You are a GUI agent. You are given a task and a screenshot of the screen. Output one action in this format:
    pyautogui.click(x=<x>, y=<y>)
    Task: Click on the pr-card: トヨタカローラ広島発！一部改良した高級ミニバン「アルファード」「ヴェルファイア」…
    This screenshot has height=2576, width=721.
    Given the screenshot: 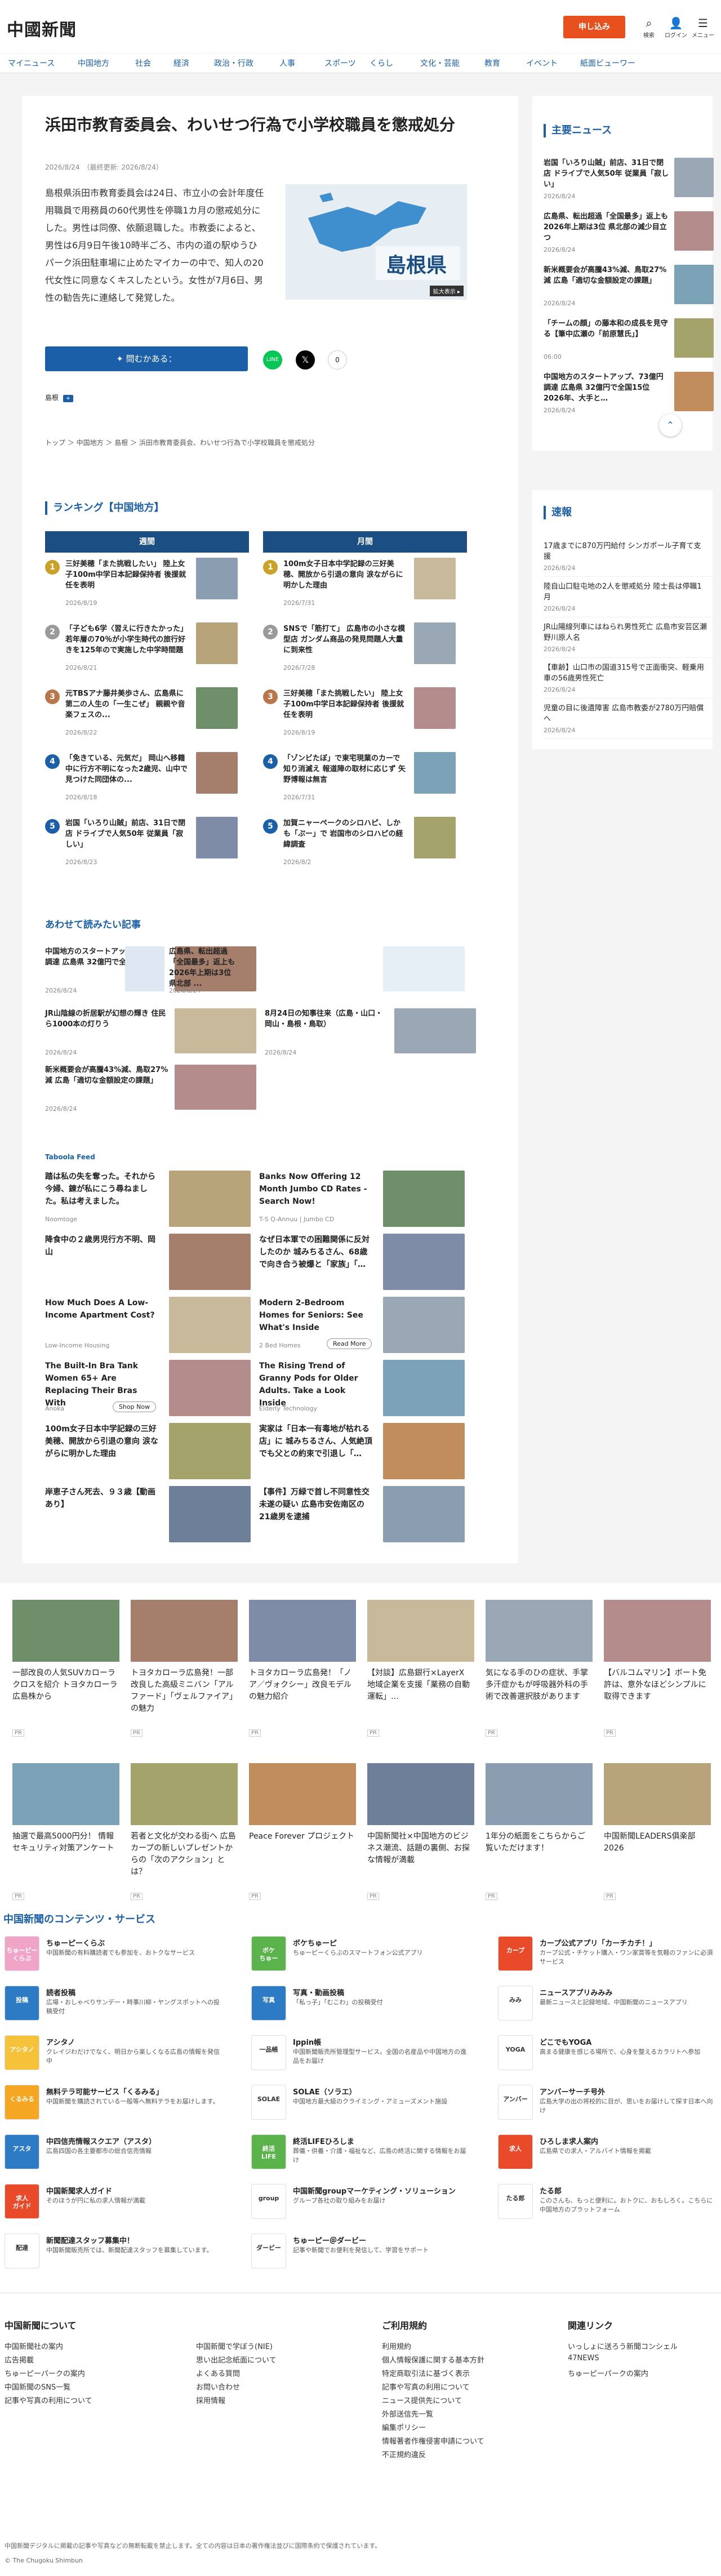 What is the action you would take?
    pyautogui.click(x=184, y=1673)
    